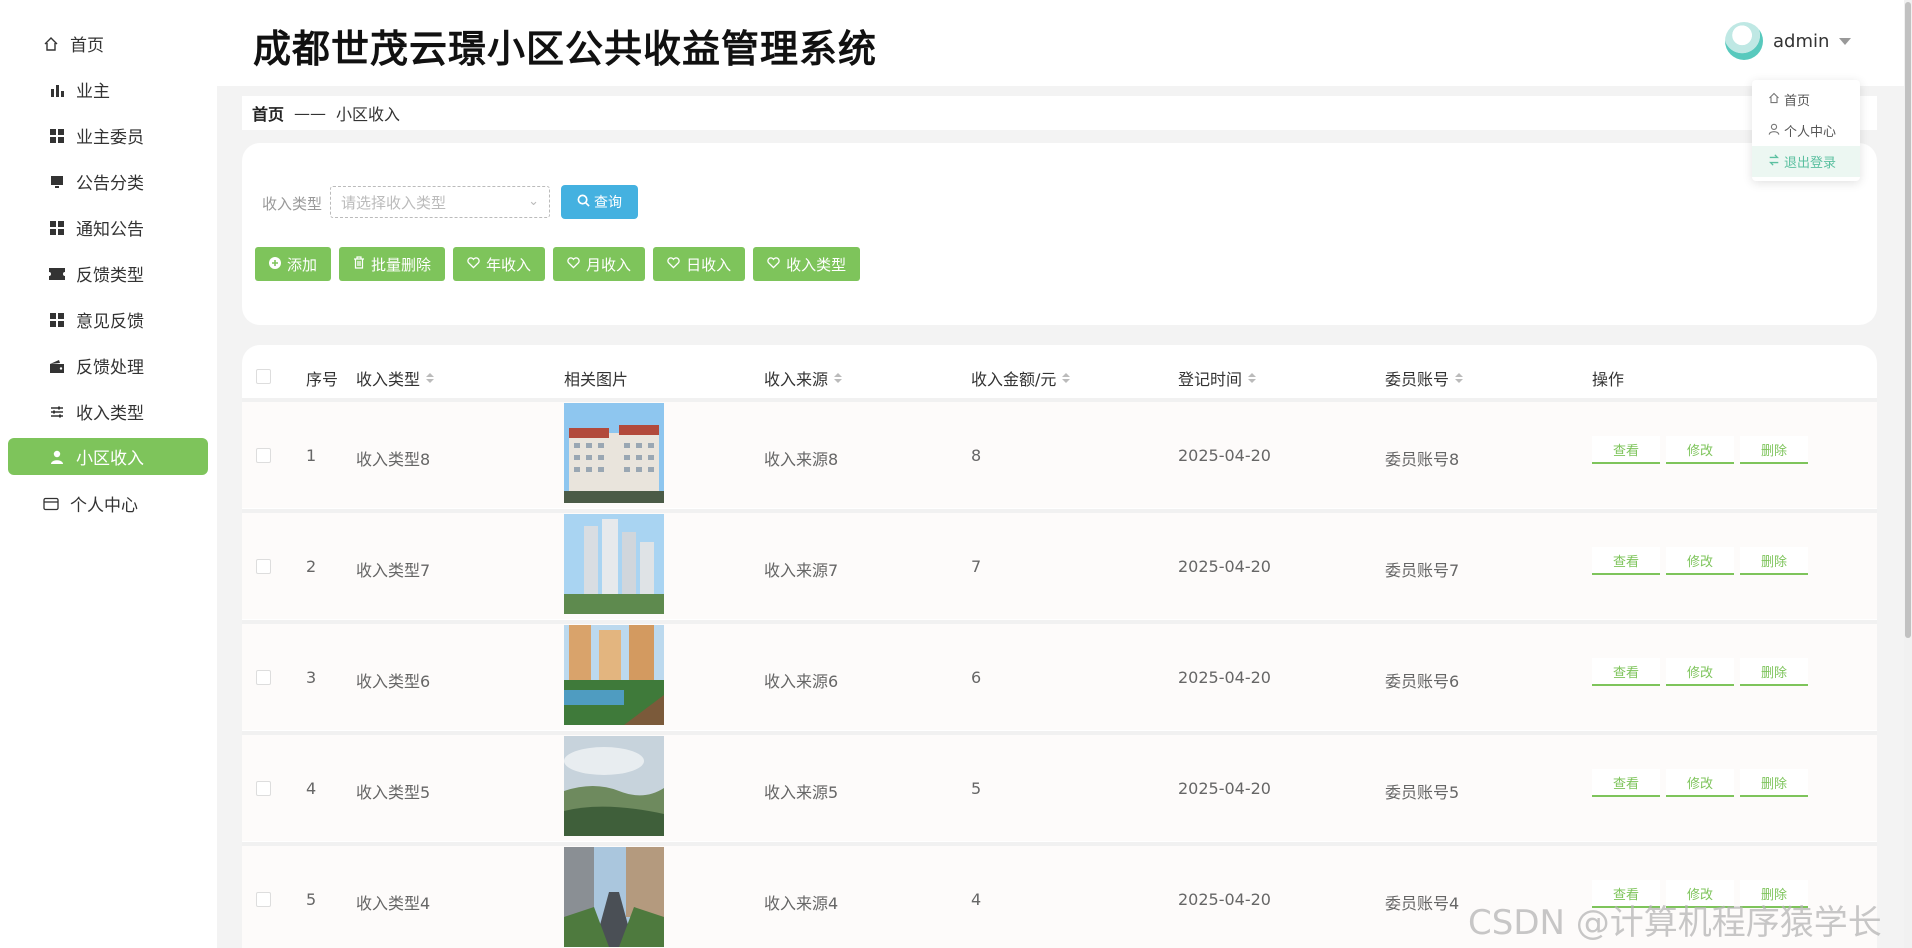 The image size is (1912, 948). I want to click on income-type-button: 收入类型, so click(807, 264).